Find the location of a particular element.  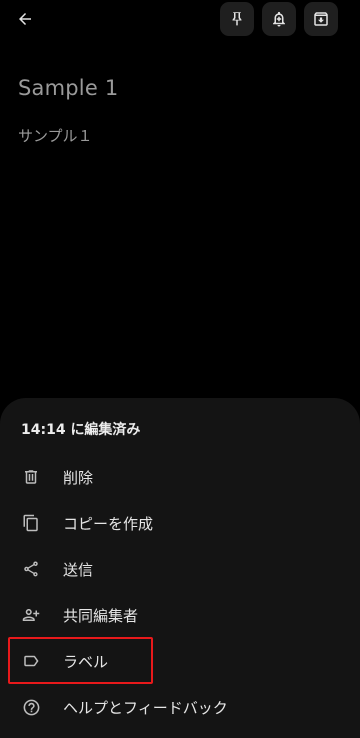

pin-button is located at coordinates (237, 19).